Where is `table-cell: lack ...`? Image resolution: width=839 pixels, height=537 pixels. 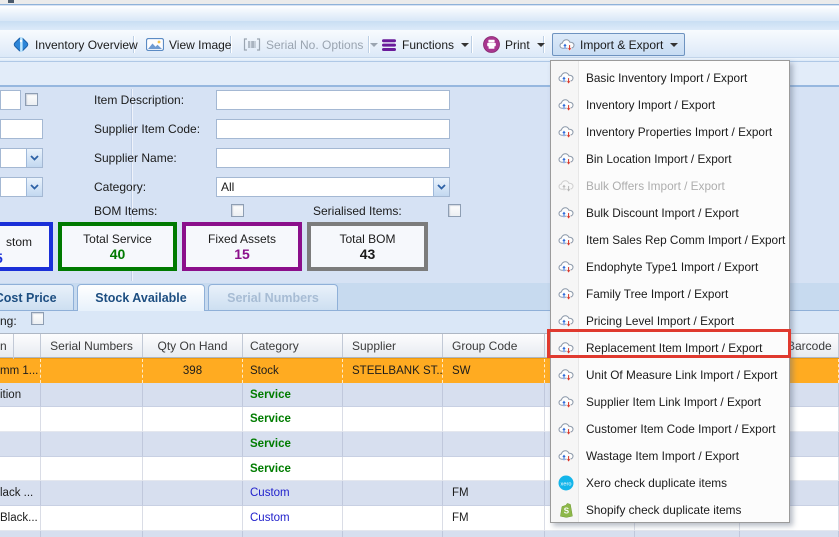 table-cell: lack ... is located at coordinates (20, 494).